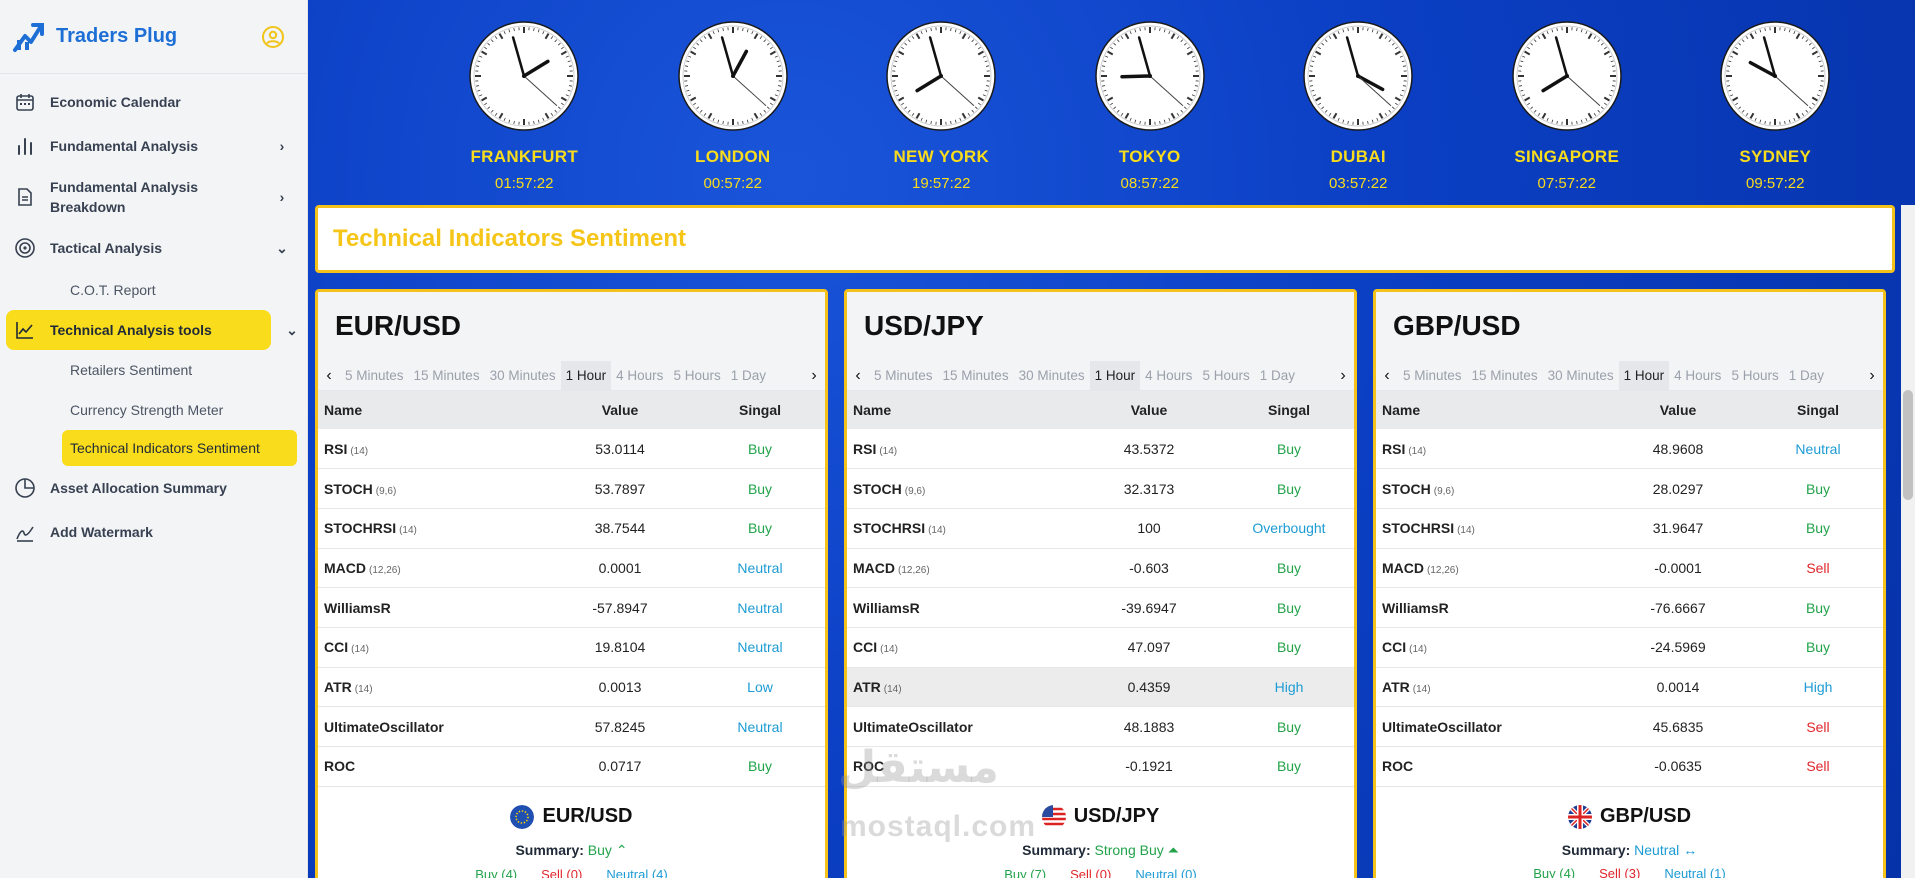  What do you see at coordinates (960, 488) in the screenshot?
I see `indicator-name: STOCH (9,6)` at bounding box center [960, 488].